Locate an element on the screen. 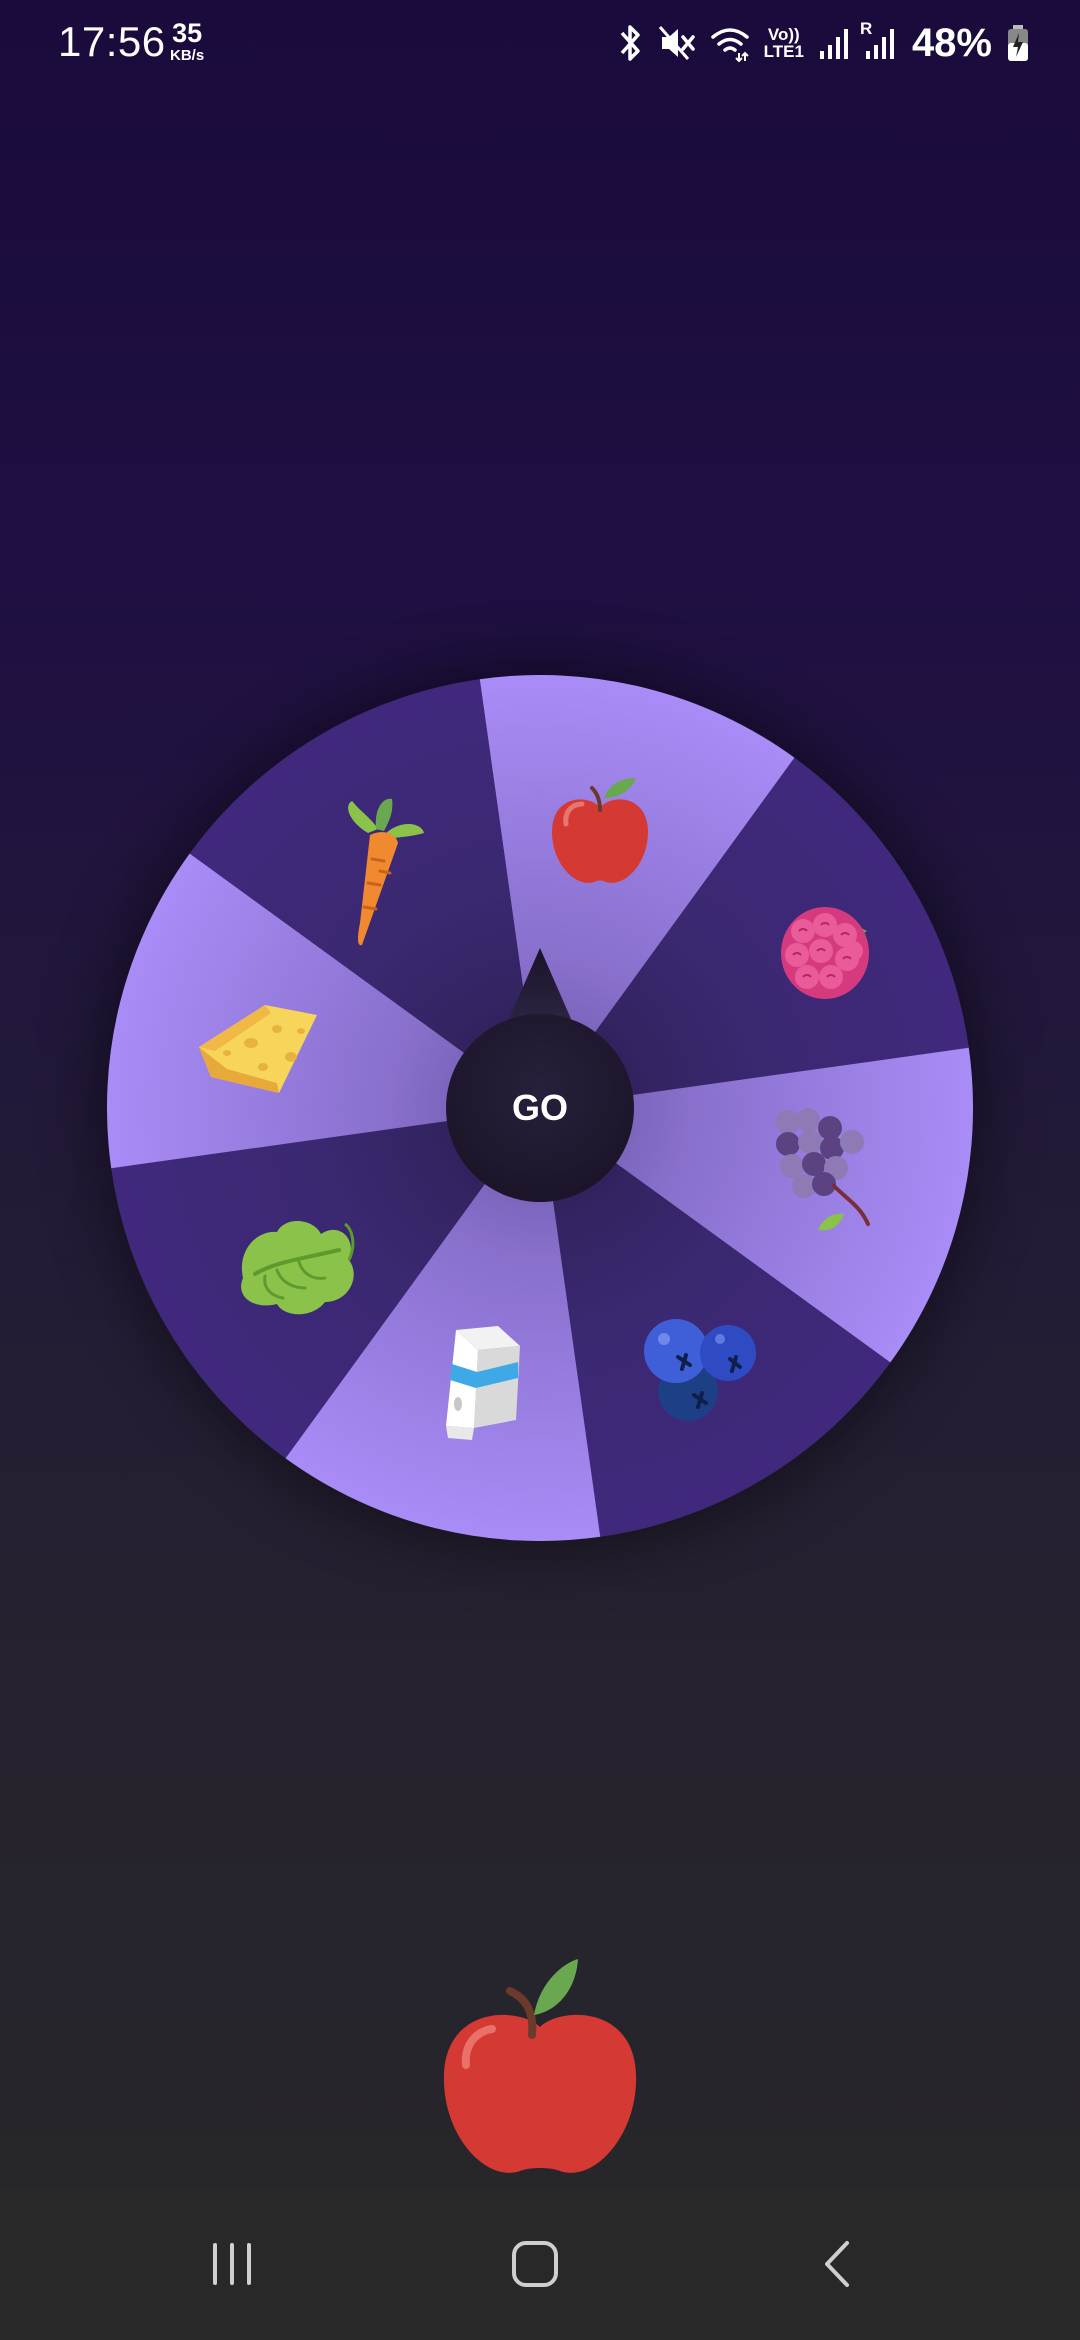 This screenshot has height=2340, width=1080. recents-icon is located at coordinates (232, 2264).